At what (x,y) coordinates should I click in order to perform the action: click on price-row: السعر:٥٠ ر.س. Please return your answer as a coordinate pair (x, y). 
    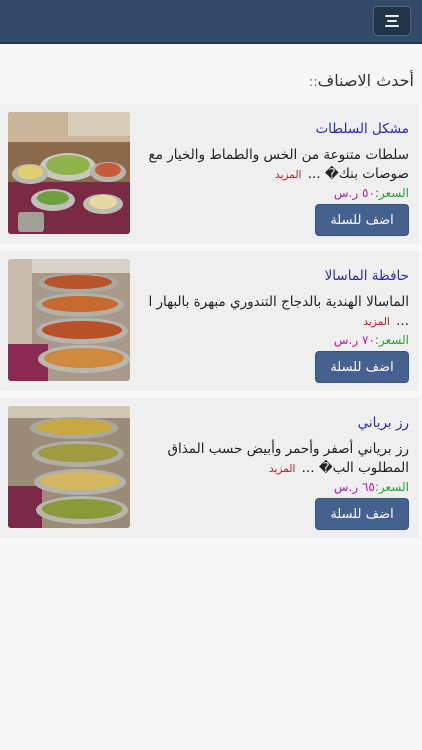
    Looking at the image, I should click on (371, 193).